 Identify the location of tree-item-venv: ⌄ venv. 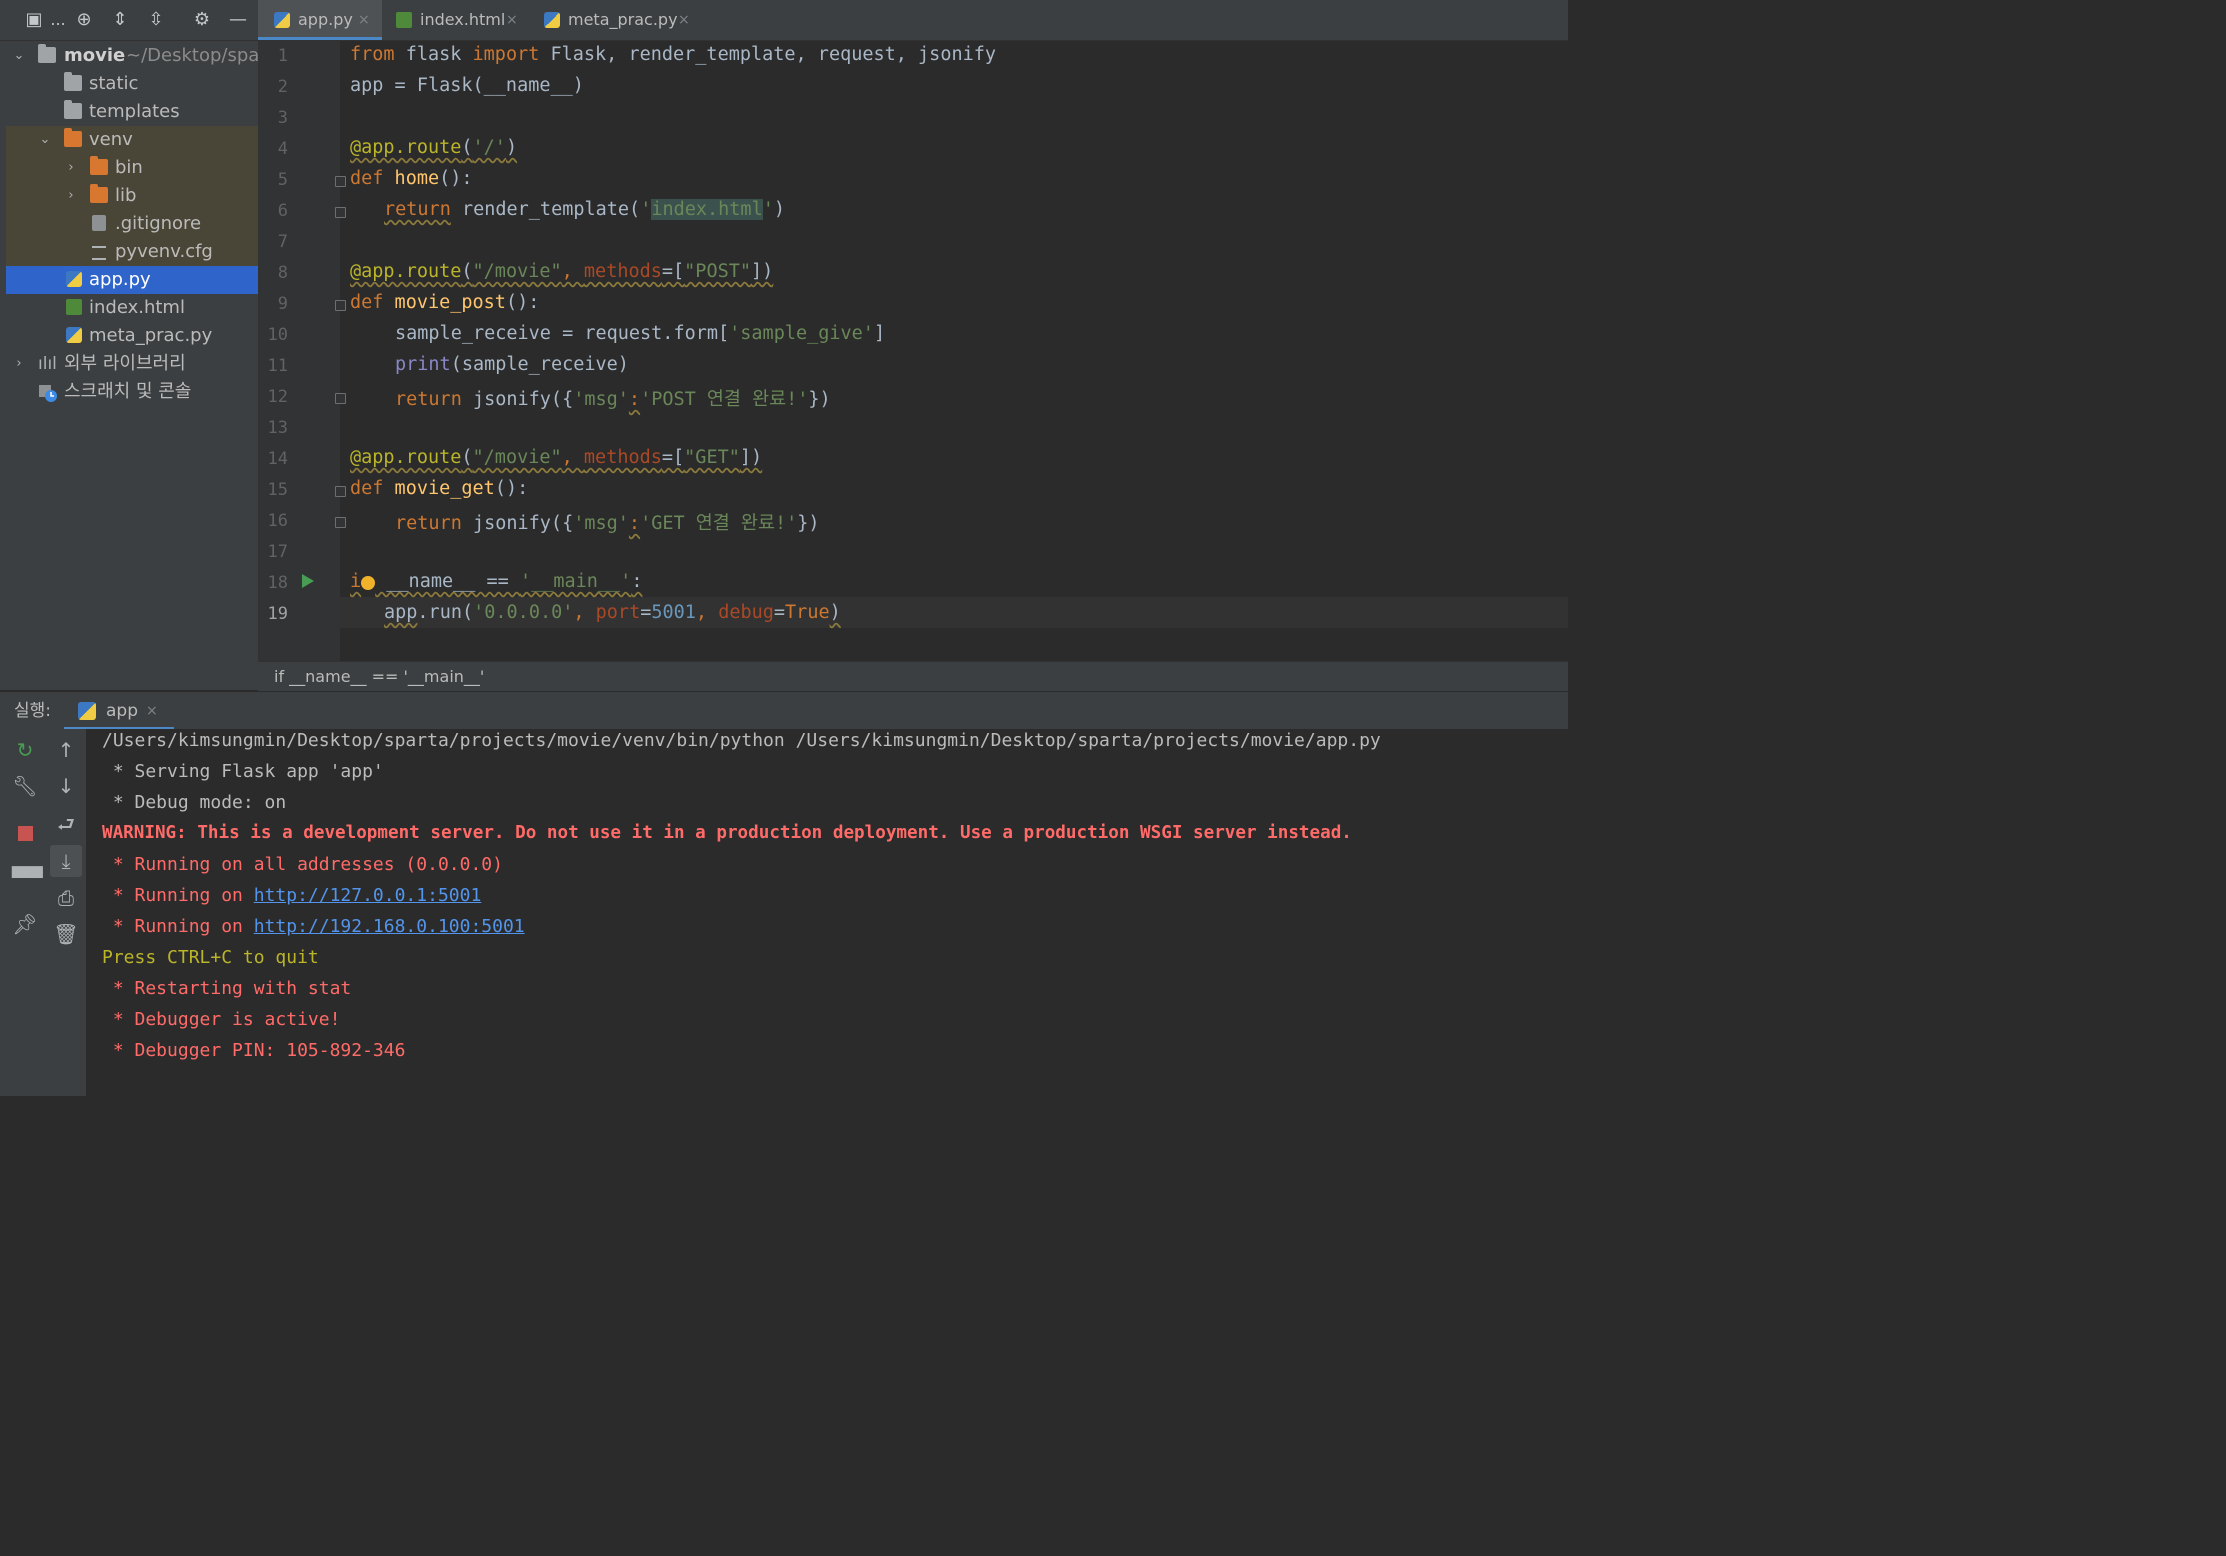
(132, 140).